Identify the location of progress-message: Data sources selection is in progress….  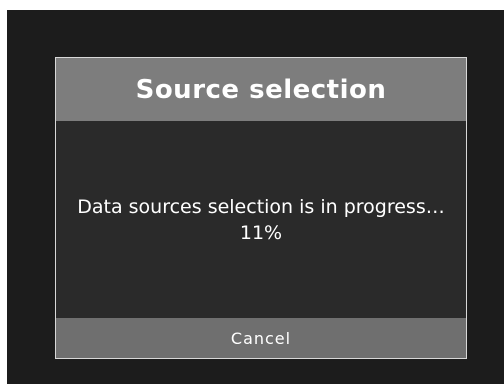
(261, 206).